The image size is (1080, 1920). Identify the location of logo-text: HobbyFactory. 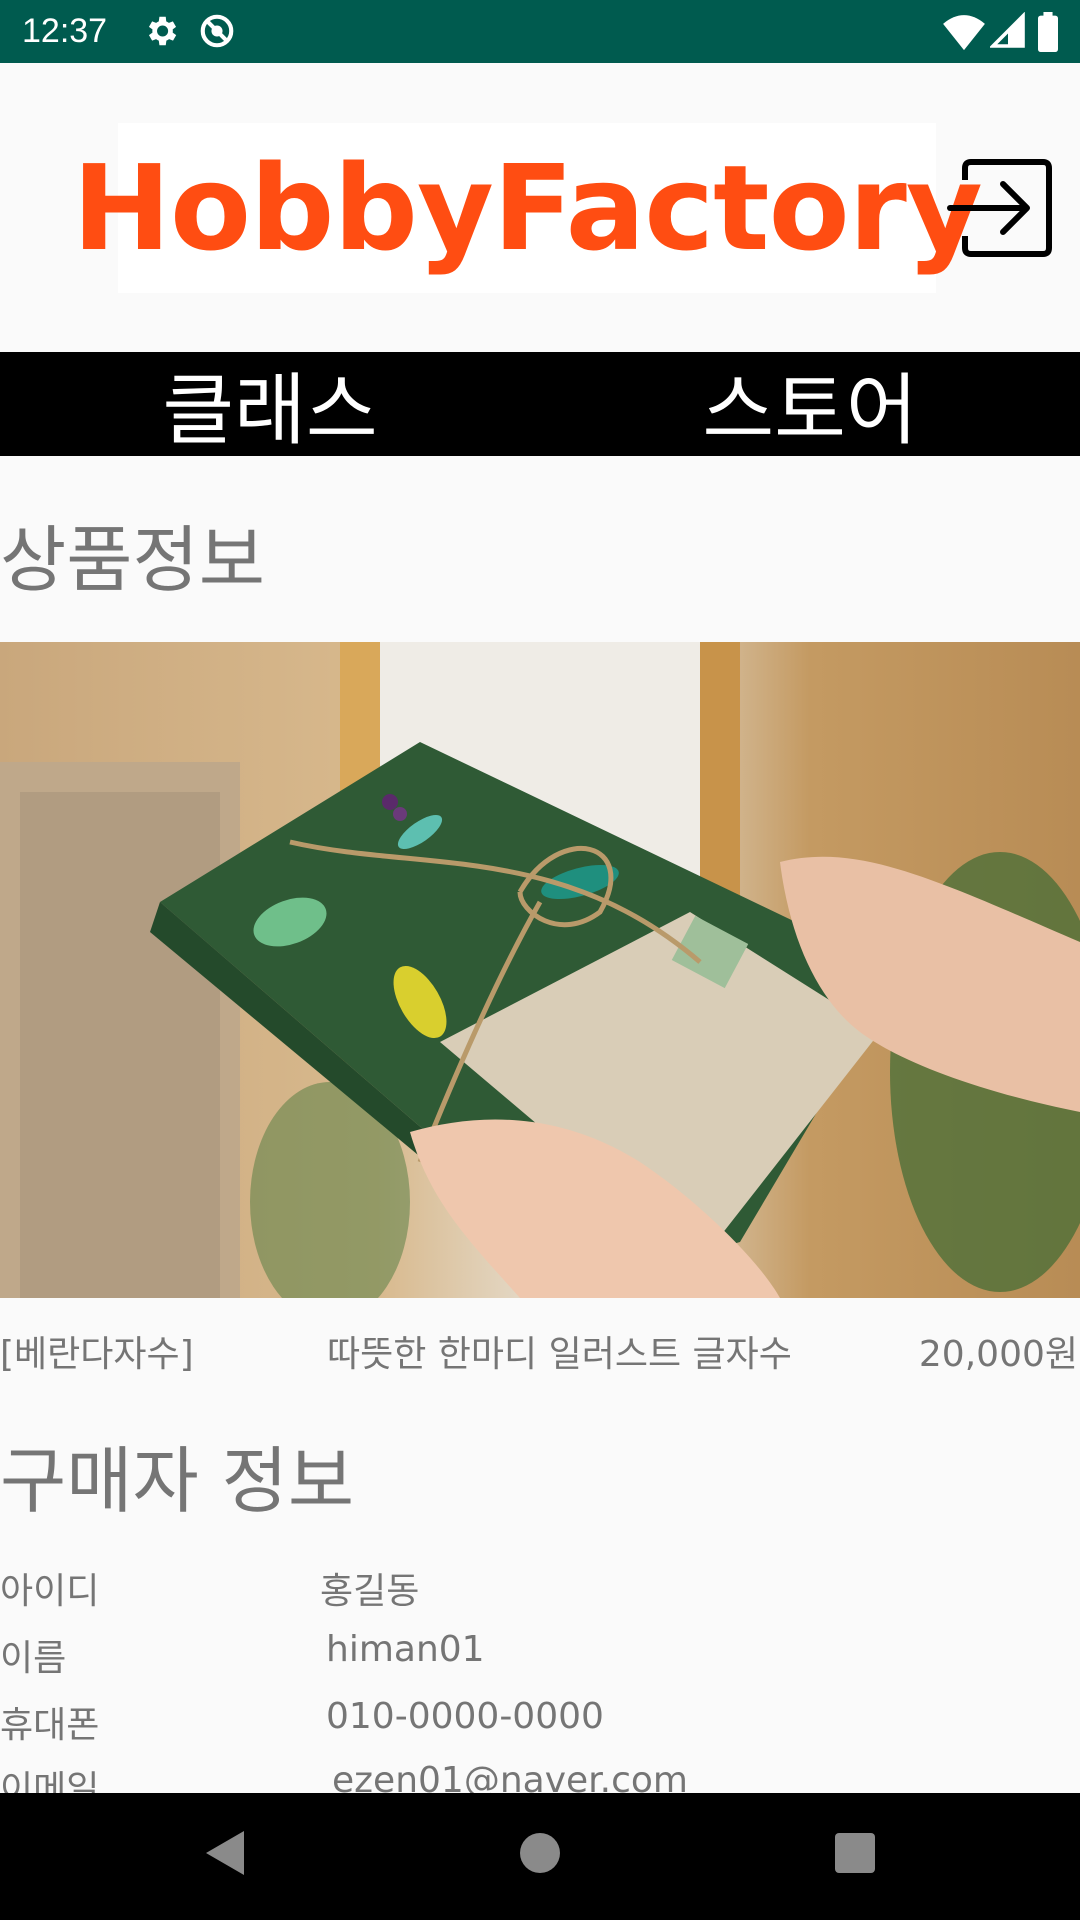
(527, 208).